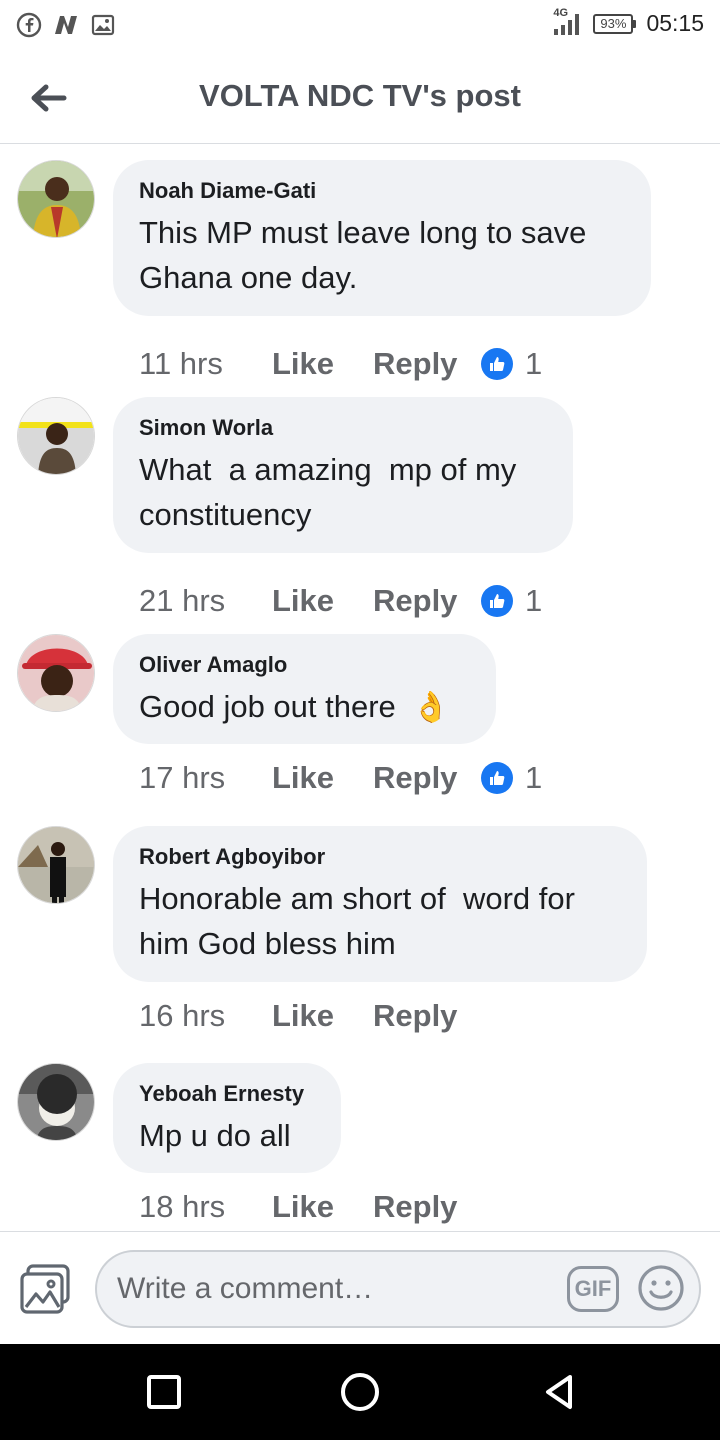 Image resolution: width=720 pixels, height=1440 pixels. What do you see at coordinates (304, 665) in the screenshot?
I see `comment-author: Oliver Amaglo` at bounding box center [304, 665].